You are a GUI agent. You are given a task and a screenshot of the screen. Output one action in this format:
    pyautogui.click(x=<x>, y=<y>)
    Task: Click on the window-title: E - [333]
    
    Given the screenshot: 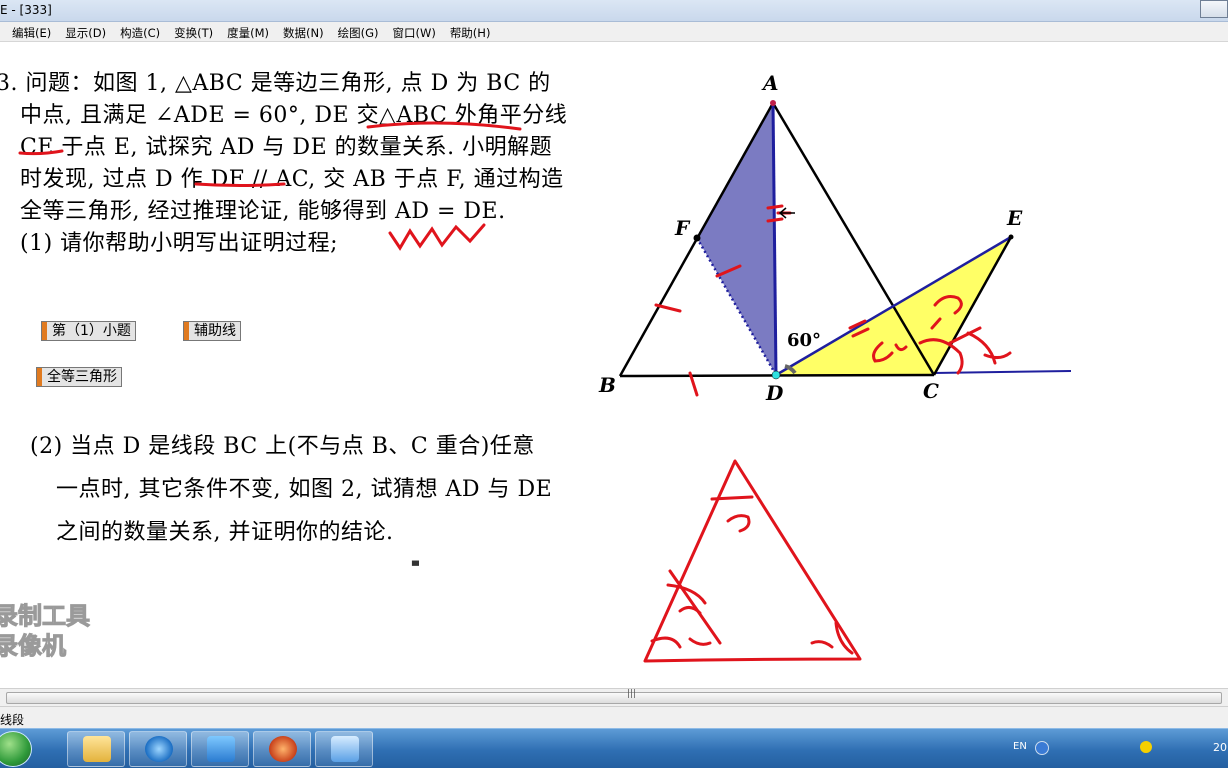 What is the action you would take?
    pyautogui.click(x=26, y=10)
    